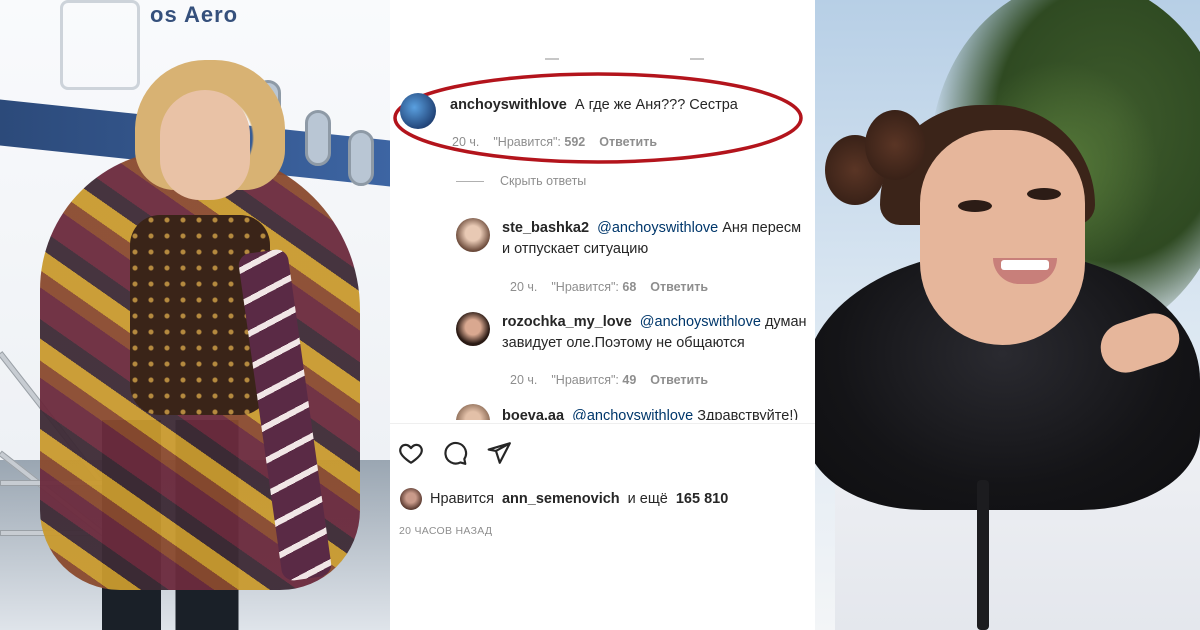 The height and width of the screenshot is (630, 1200). Describe the element at coordinates (561, 499) in the screenshot. I see `liker-username: ann_semenovich` at that location.